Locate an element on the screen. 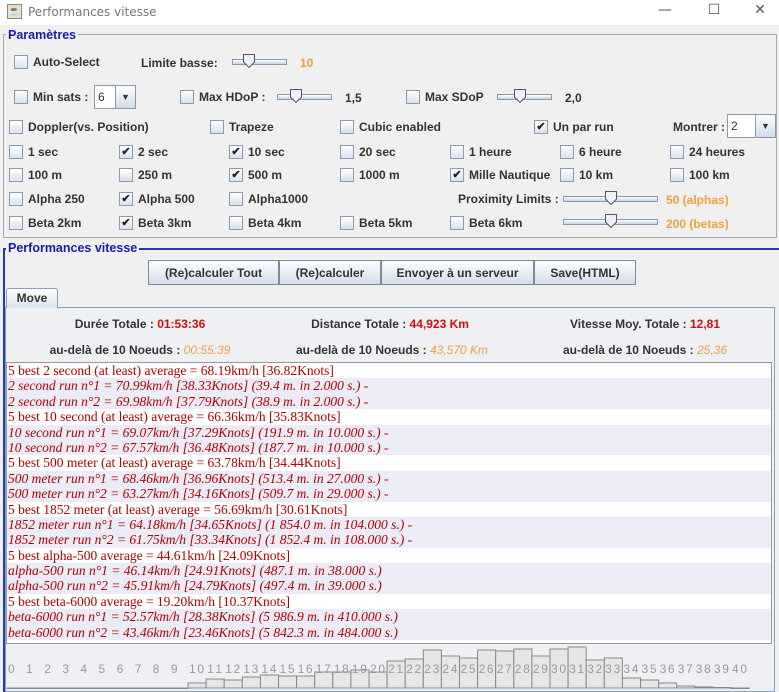  proximity-alpha-slider is located at coordinates (610, 198).